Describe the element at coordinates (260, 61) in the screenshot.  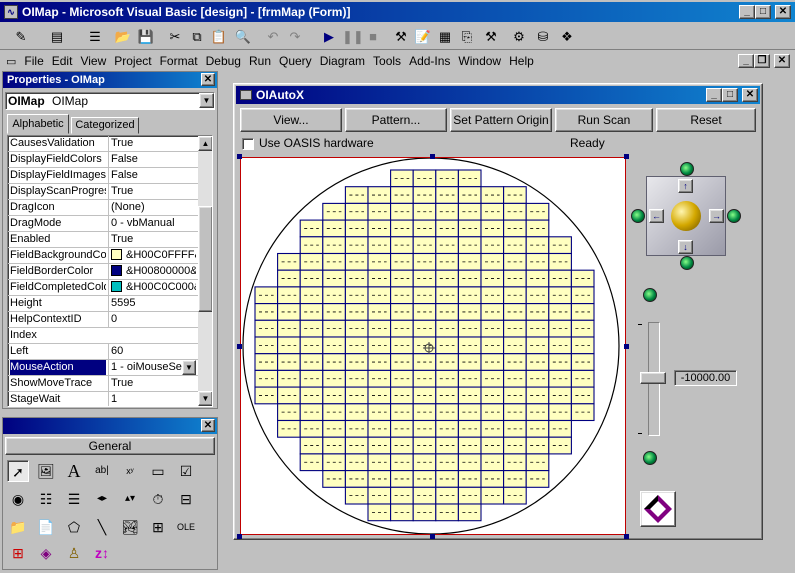
I see `menu-run: Run` at that location.